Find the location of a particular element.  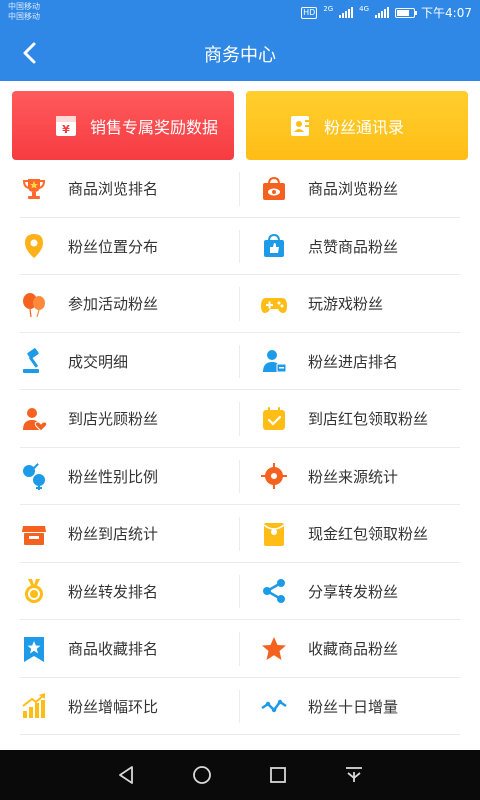

menu-row: 成交明细 粉丝进店排名 is located at coordinates (240, 362).